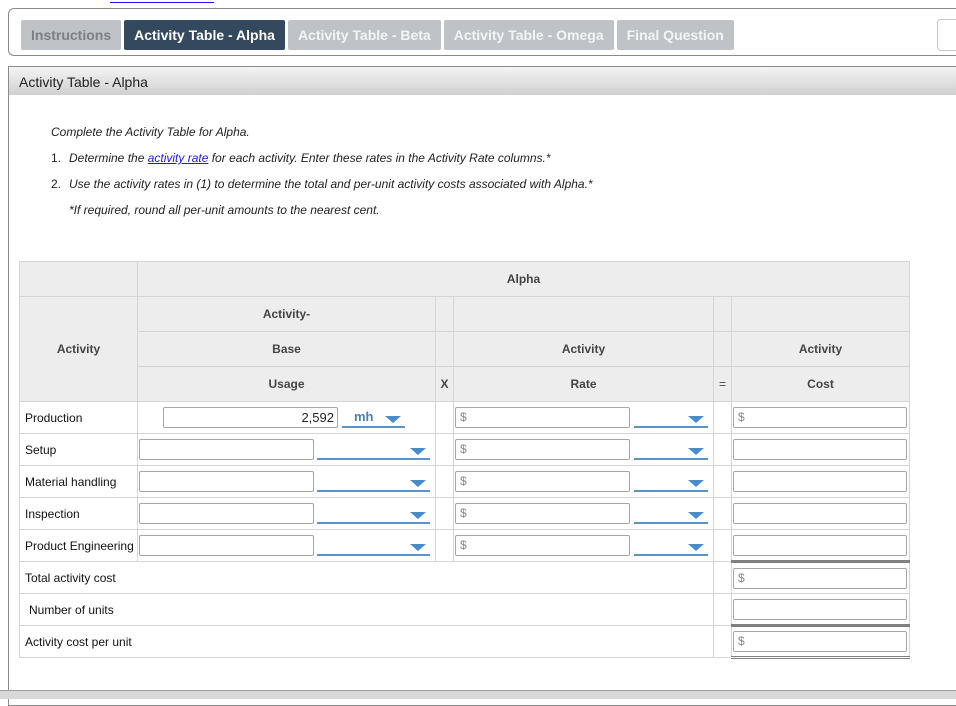  Describe the element at coordinates (820, 578) in the screenshot. I see `total-activity-cost-input: $` at that location.